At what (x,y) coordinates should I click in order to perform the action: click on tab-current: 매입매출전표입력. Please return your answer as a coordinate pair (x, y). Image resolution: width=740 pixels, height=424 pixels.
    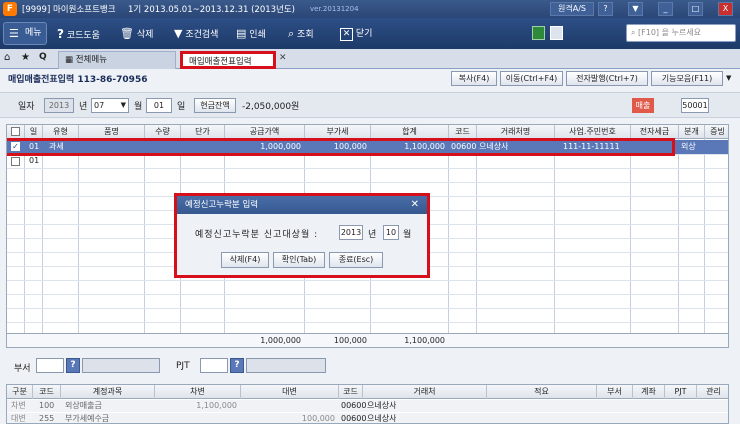
    Looking at the image, I should click on (228, 60).